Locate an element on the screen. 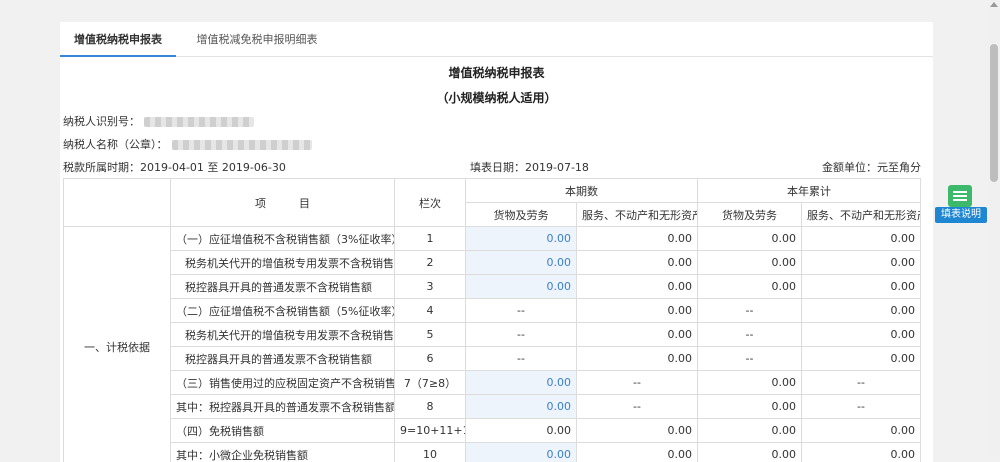 Image resolution: width=1000 pixels, height=462 pixels. header-ytd-services: 服务、不动产和无形资产 is located at coordinates (861, 215).